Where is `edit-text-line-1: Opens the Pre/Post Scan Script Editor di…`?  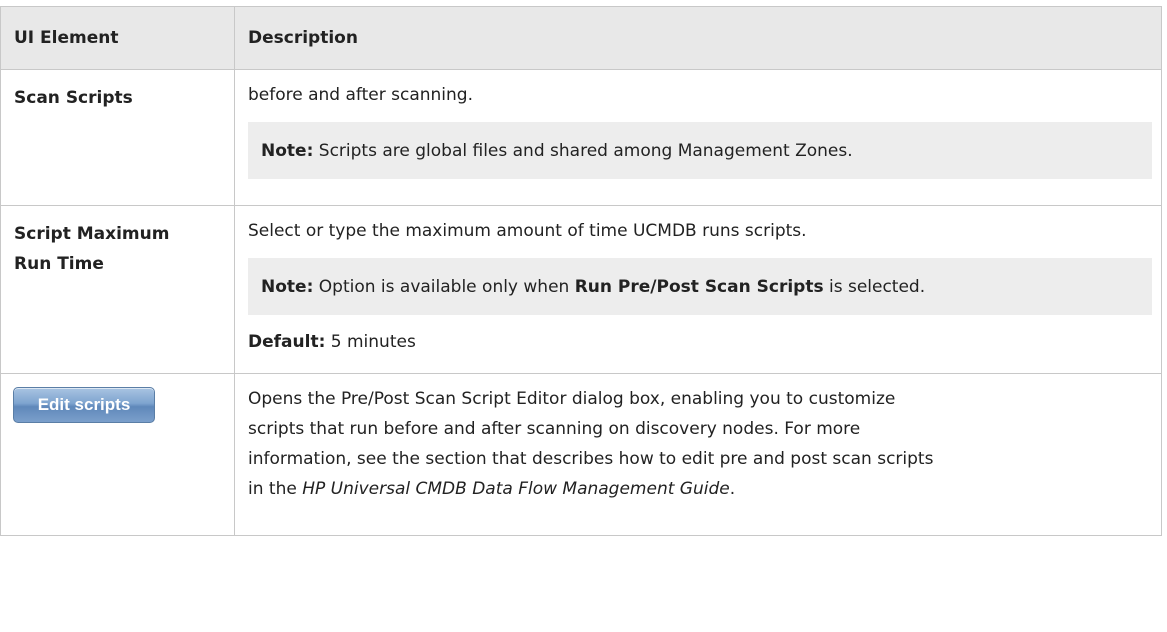
edit-text-line-1: Opens the Pre/Post Scan Script Editor di… is located at coordinates (572, 399).